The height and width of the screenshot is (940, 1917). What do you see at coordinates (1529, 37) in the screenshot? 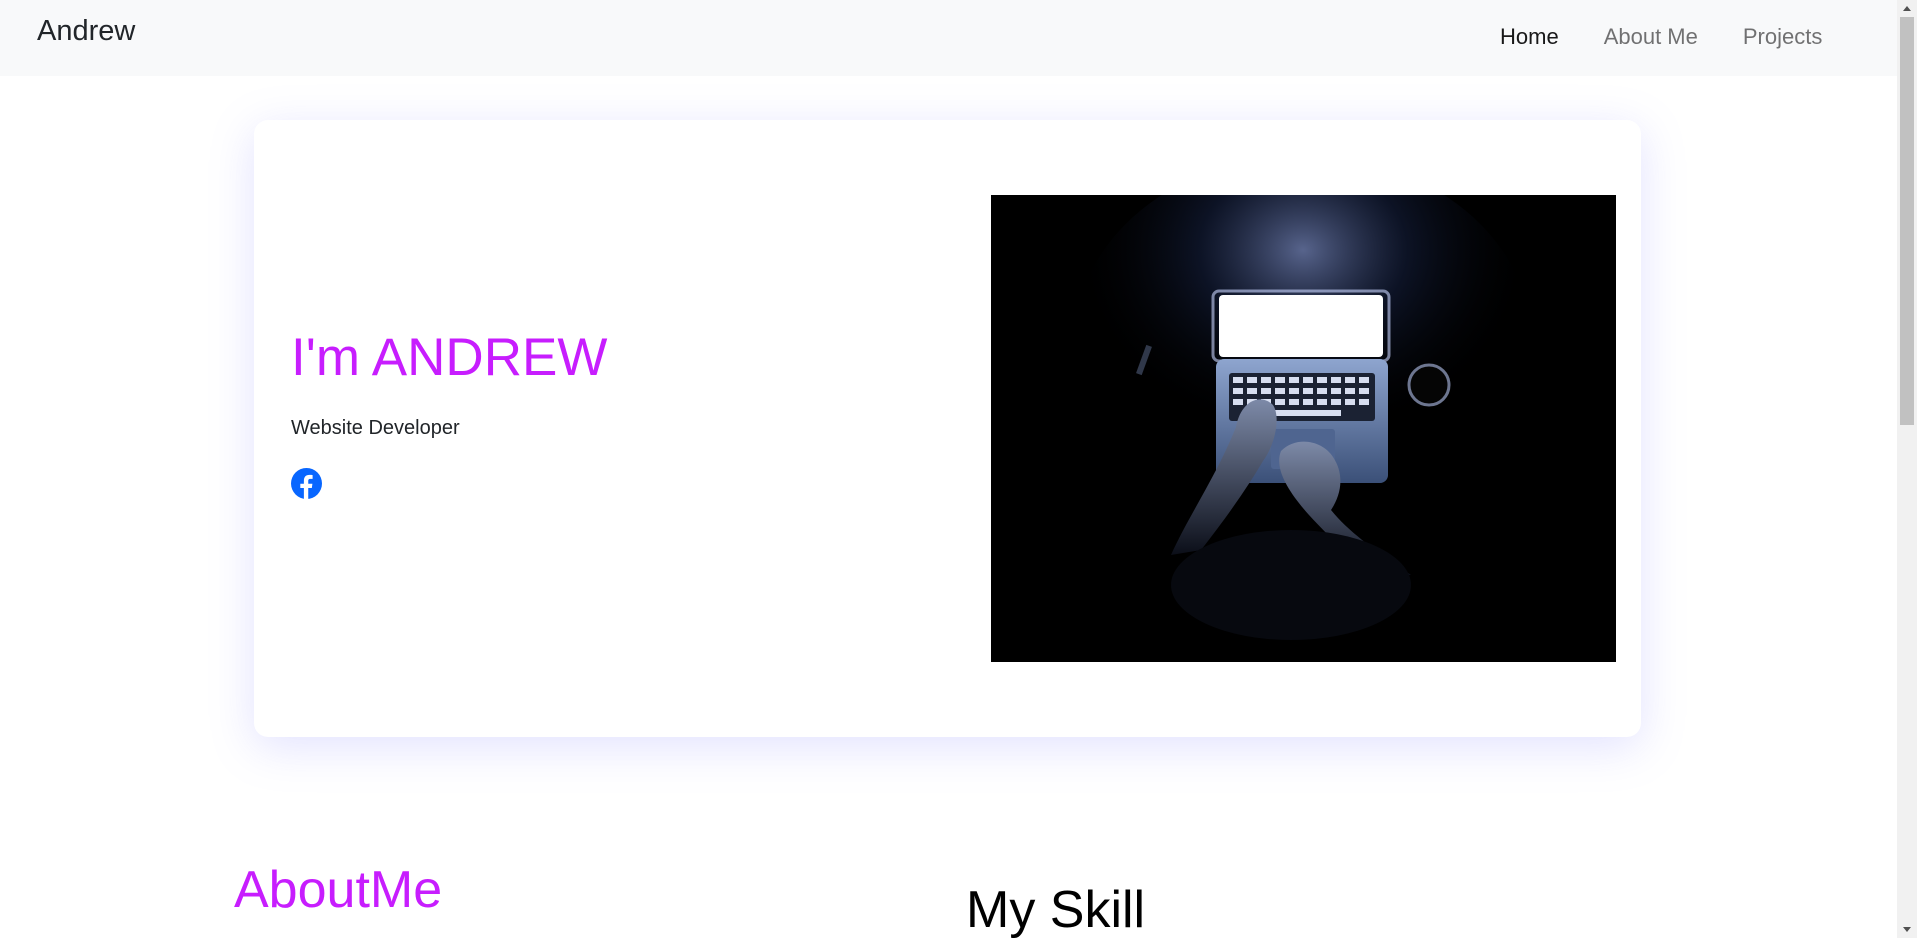
I see `nav-link-home: Home` at bounding box center [1529, 37].